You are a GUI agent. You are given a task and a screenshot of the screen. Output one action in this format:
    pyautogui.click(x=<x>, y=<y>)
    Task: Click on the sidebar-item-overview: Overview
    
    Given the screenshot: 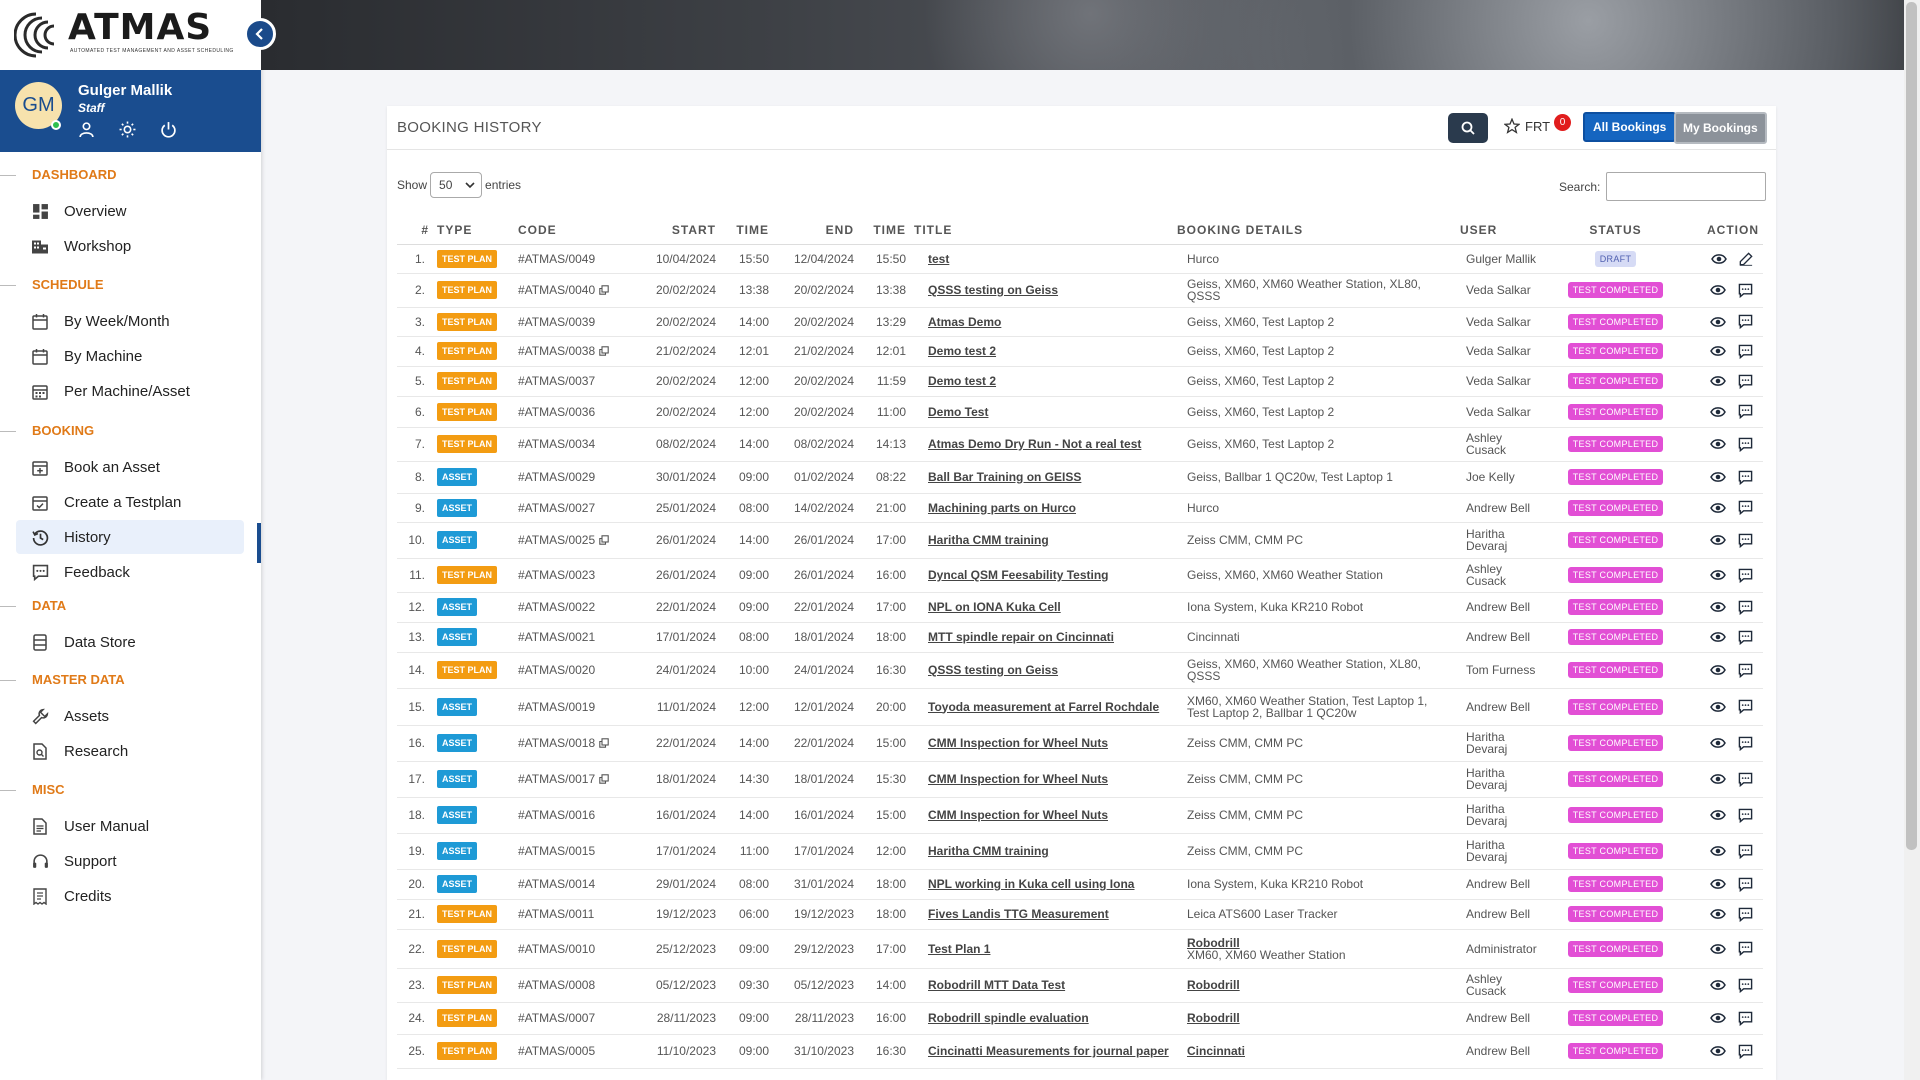 What is the action you would take?
    pyautogui.click(x=130, y=211)
    